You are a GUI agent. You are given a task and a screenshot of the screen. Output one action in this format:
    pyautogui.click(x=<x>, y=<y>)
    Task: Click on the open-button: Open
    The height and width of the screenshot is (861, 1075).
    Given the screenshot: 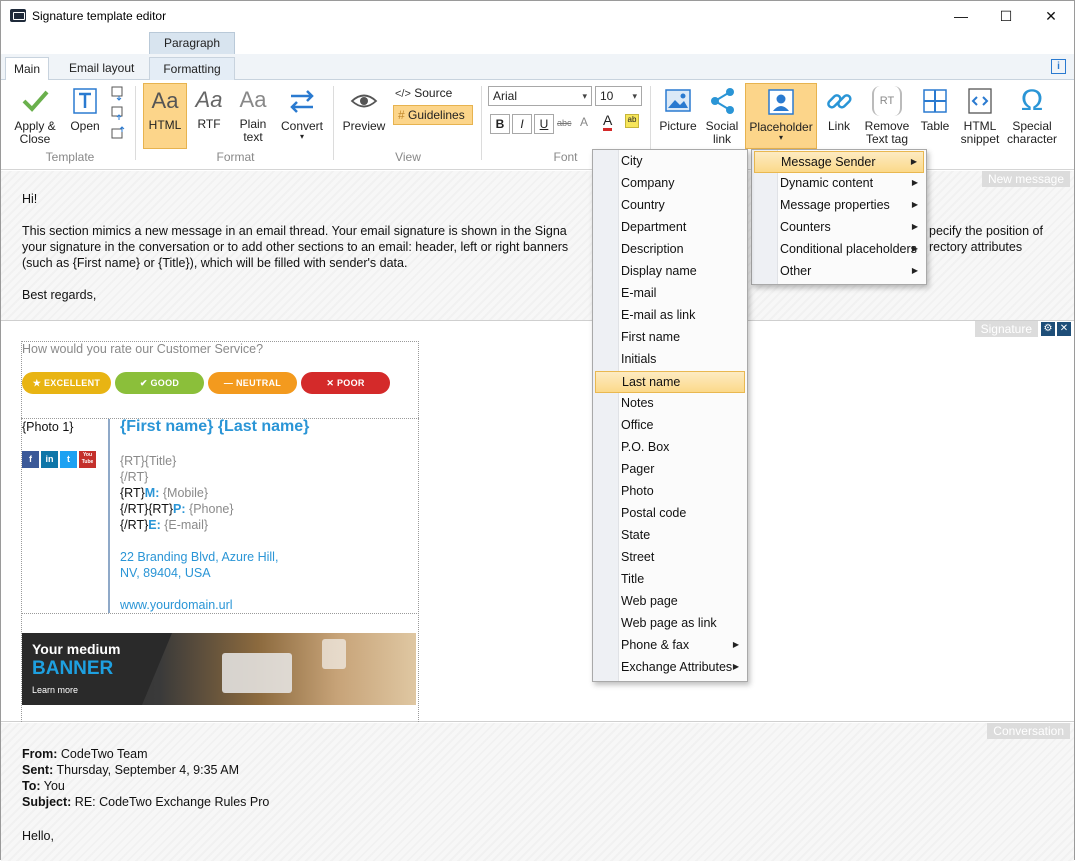 What is the action you would take?
    pyautogui.click(x=85, y=109)
    